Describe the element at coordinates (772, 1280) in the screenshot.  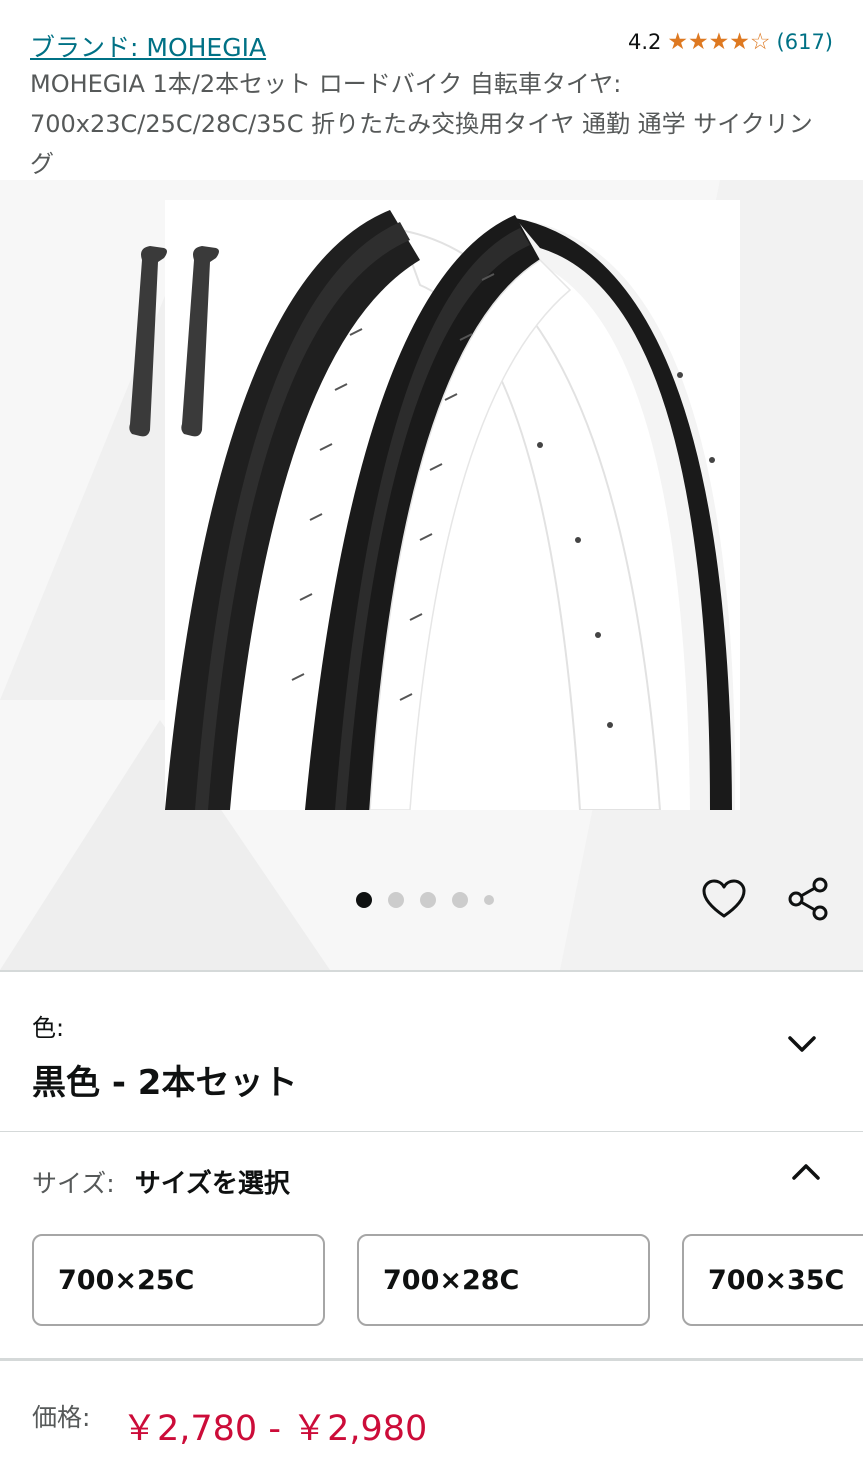
I see `size-option-700x35c: 700×35C` at that location.